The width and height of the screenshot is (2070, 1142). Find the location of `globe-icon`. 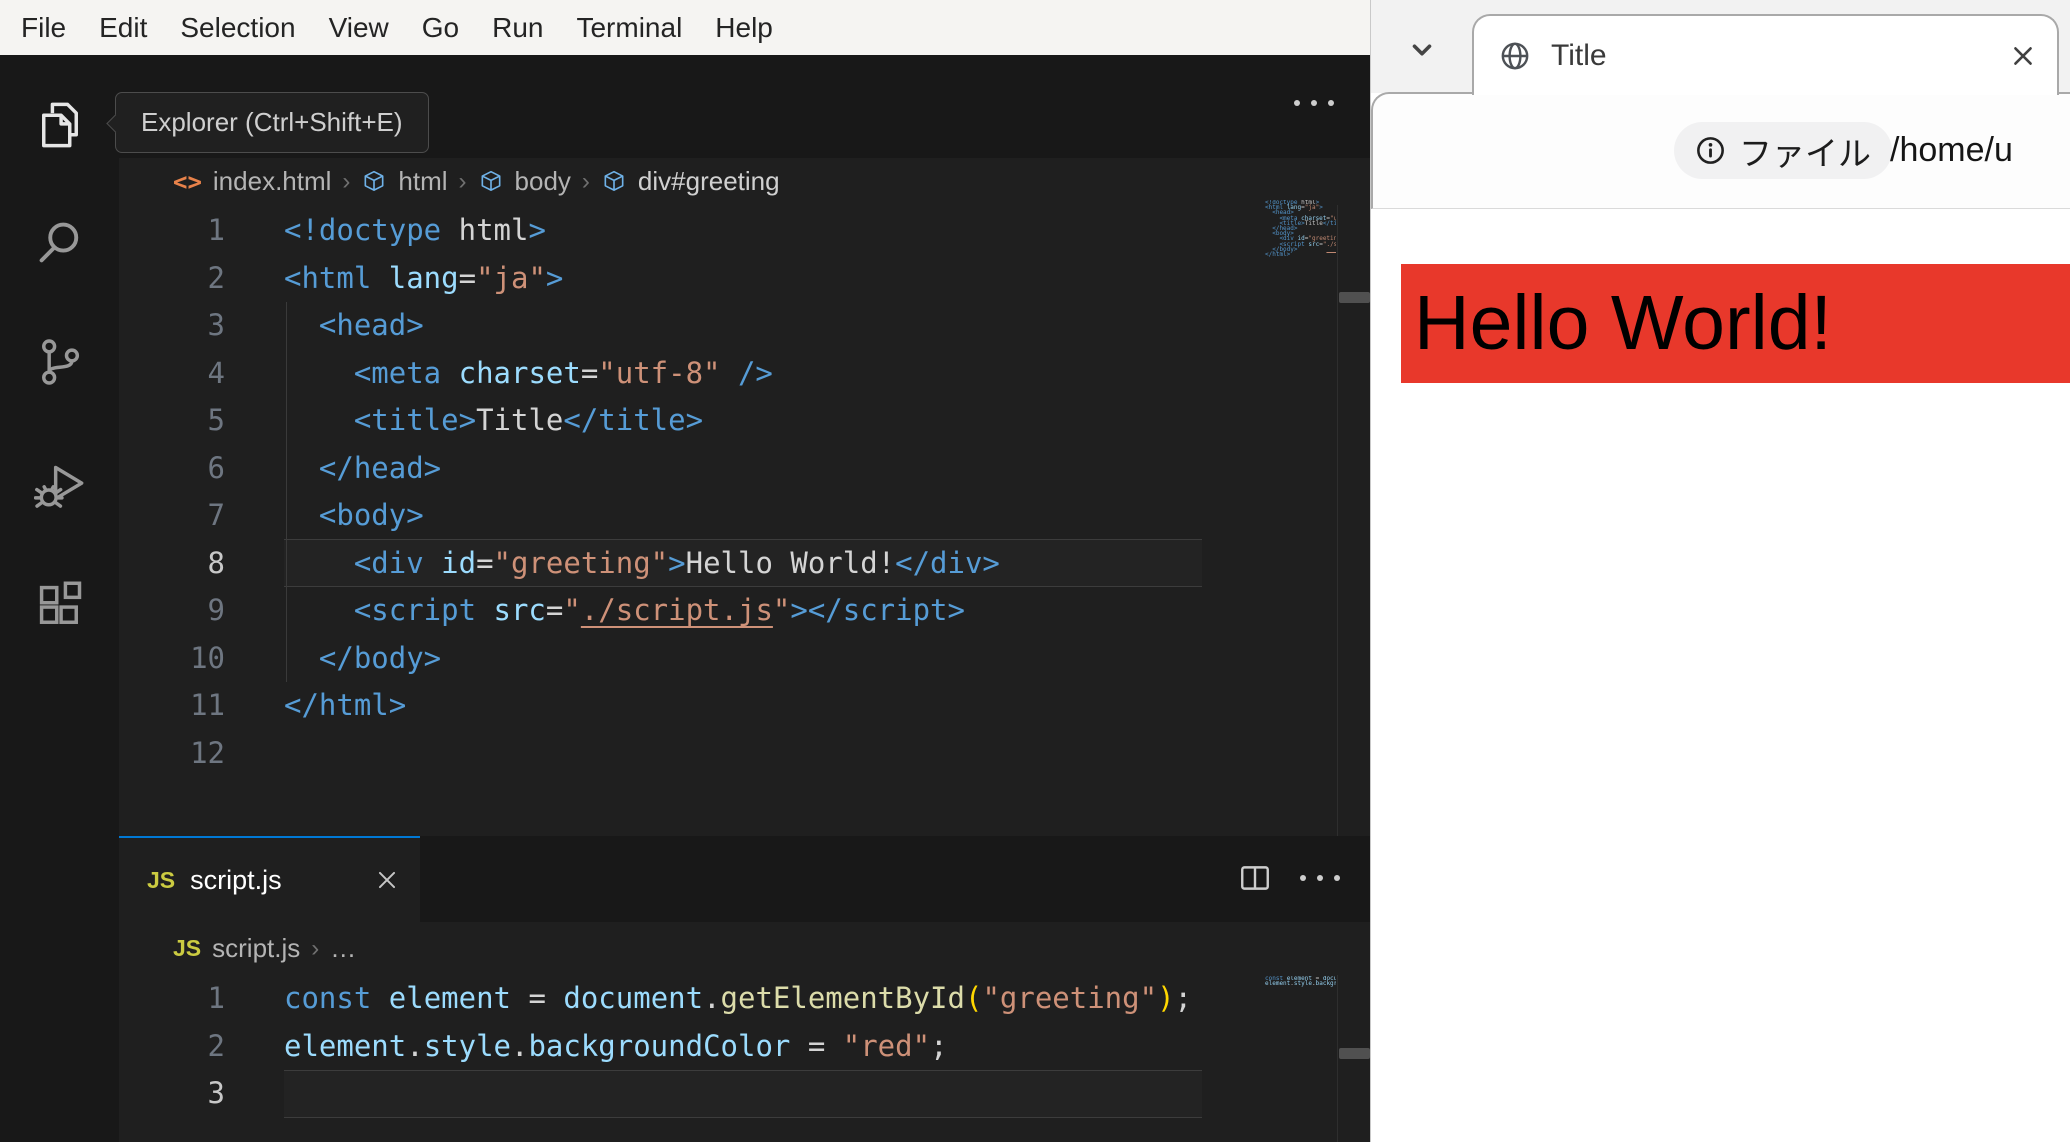

globe-icon is located at coordinates (1515, 55).